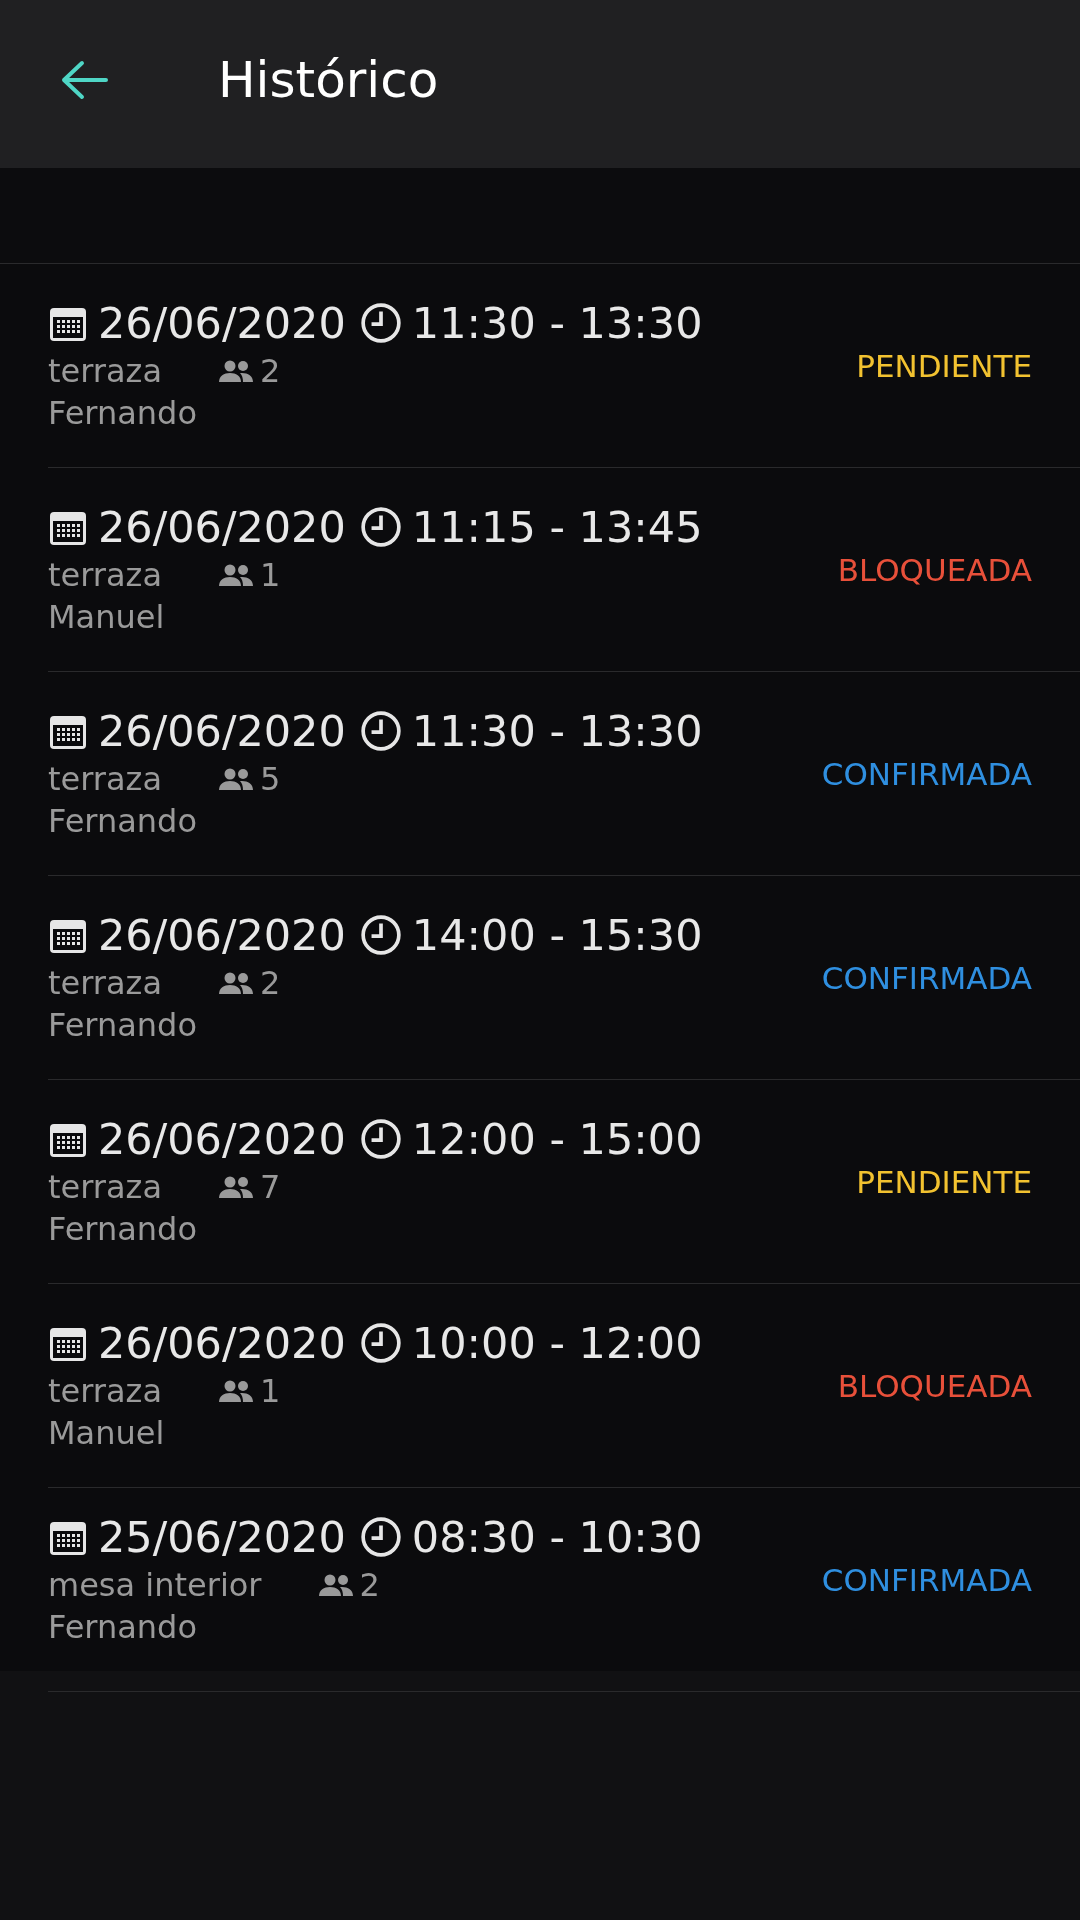  What do you see at coordinates (222, 1536) in the screenshot?
I see `date-text: 25/06/2020` at bounding box center [222, 1536].